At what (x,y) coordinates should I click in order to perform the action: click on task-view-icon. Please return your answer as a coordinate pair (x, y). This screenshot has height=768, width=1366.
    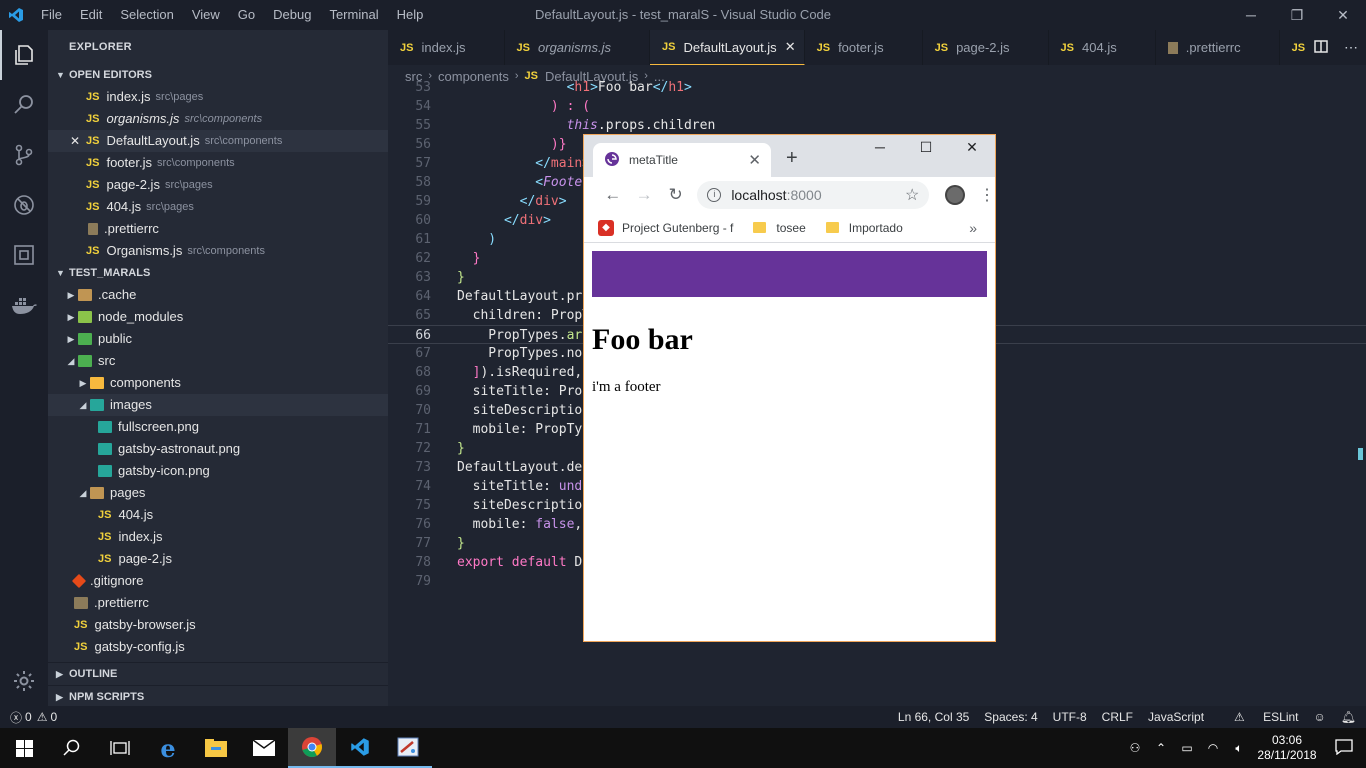
    Looking at the image, I should click on (120, 748).